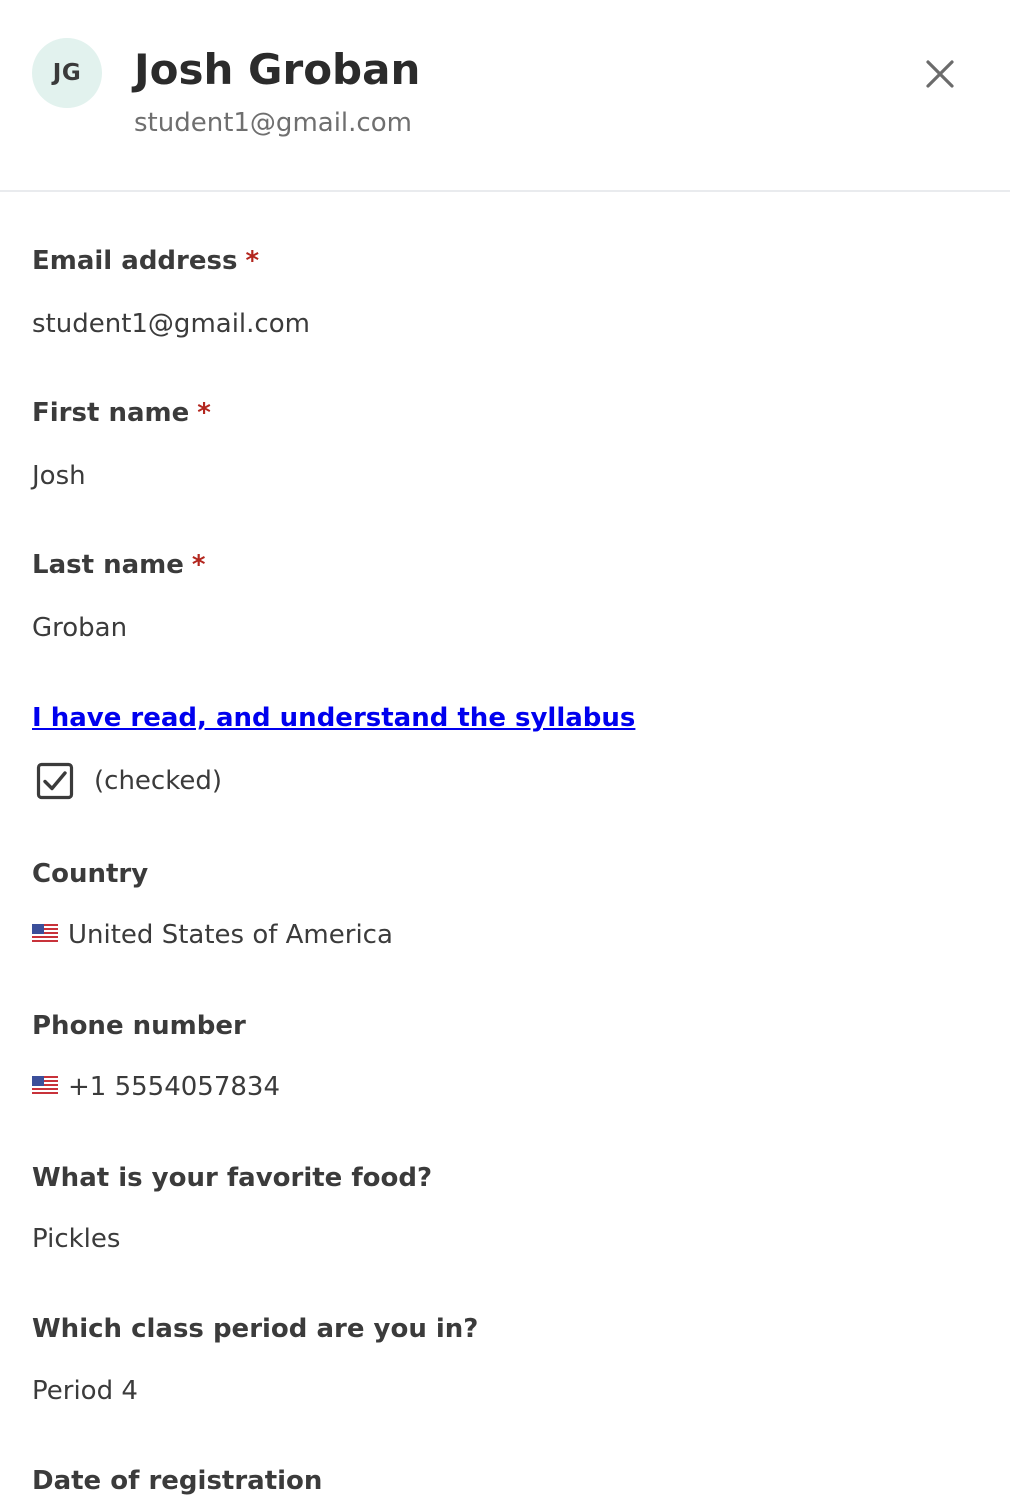  What do you see at coordinates (212, 935) in the screenshot?
I see `country-value: United States of America` at bounding box center [212, 935].